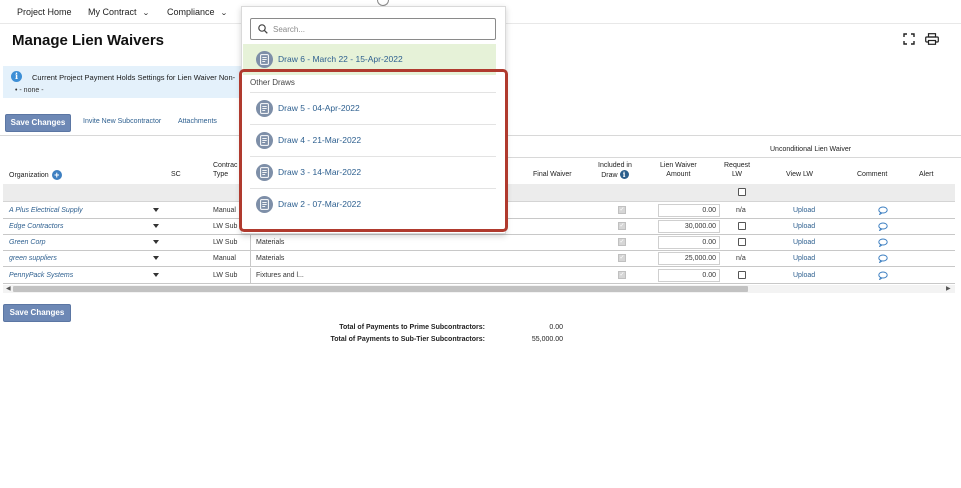 The width and height of the screenshot is (961, 488). I want to click on lien-waiver-amount-input: 30,000.00, so click(689, 226).